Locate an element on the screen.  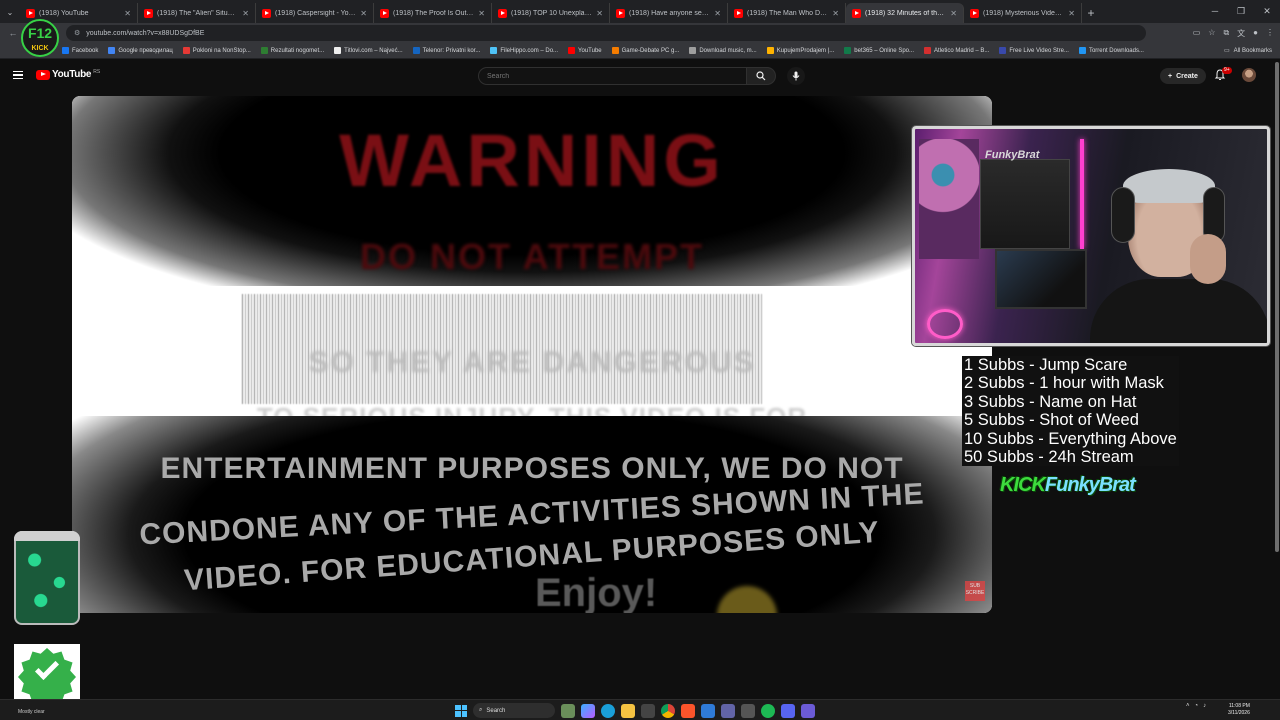
wifi-icon: ◔ is located at coordinates (1197, 706).